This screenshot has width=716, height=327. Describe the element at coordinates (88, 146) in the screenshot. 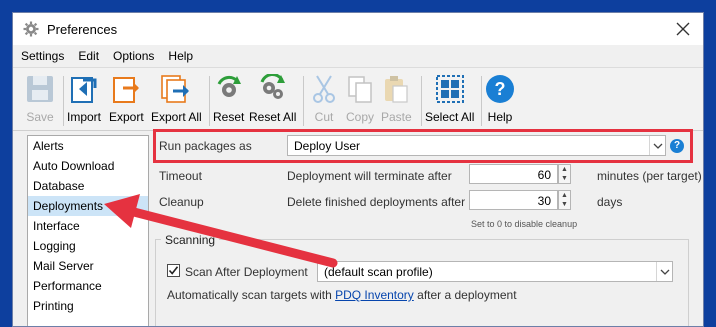

I see `sidebar-item-alerts: Alerts` at that location.